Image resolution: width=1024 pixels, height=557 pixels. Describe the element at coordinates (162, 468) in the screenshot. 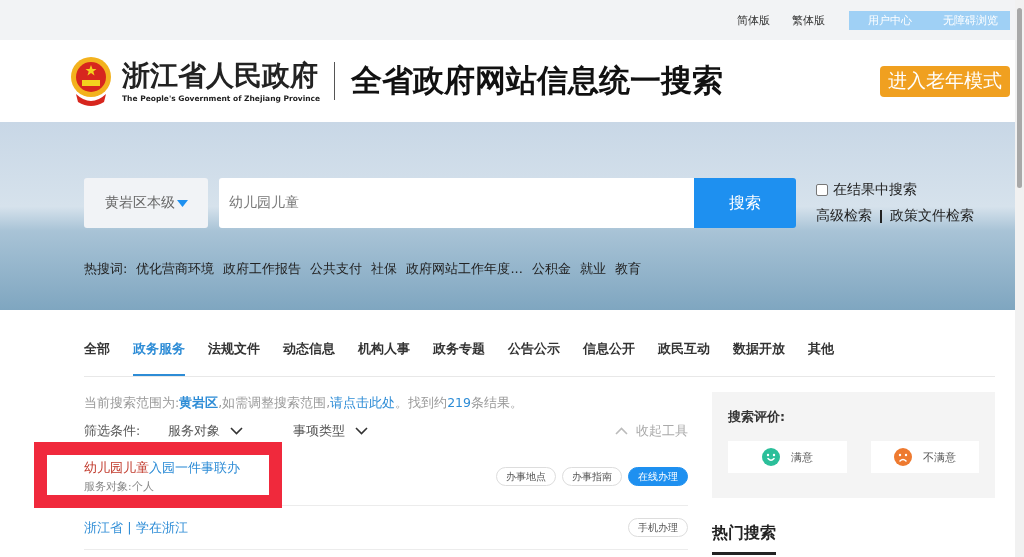

I see `result-title-link: 幼儿园儿童入园一件事联办` at that location.